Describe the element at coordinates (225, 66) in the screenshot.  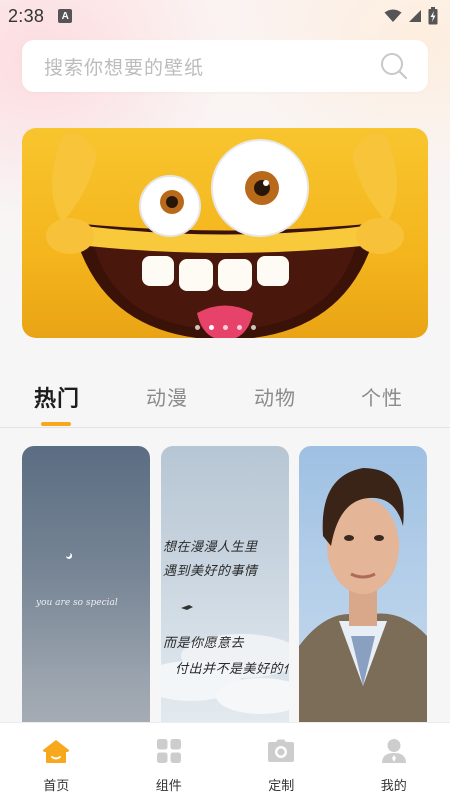
I see `search-bar: 搜索你想要的壁纸` at that location.